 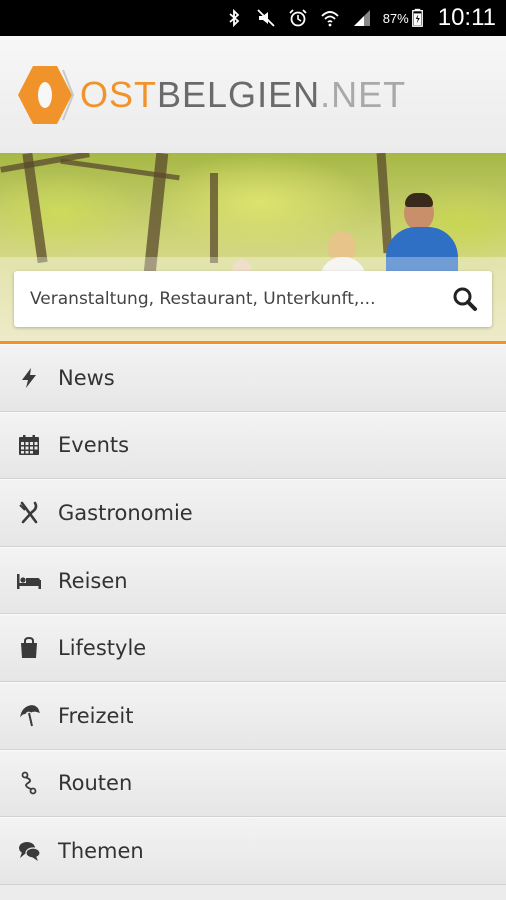 What do you see at coordinates (29, 513) in the screenshot?
I see `cutlery-icon` at bounding box center [29, 513].